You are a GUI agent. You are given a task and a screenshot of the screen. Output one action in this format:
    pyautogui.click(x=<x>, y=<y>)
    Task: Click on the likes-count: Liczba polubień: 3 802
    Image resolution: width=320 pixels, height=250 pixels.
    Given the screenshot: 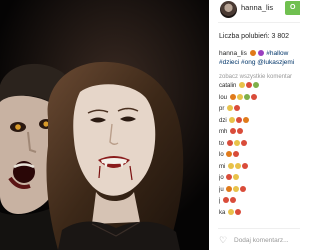 What is the action you would take?
    pyautogui.click(x=254, y=36)
    